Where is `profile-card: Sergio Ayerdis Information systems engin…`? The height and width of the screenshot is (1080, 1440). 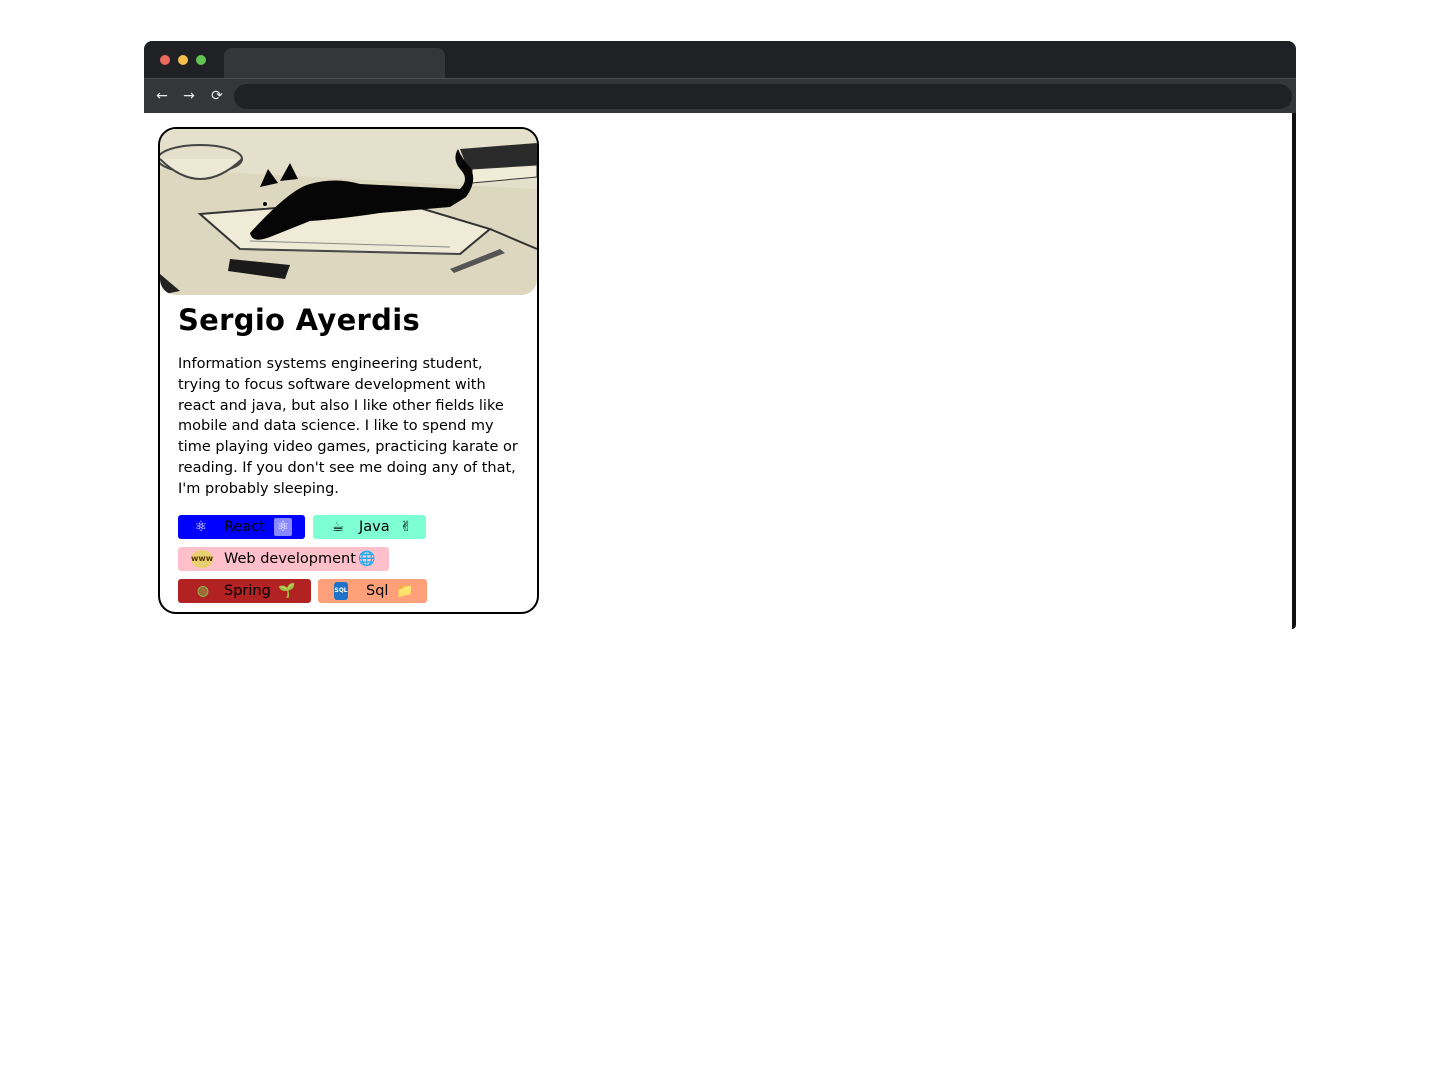
profile-card: Sergio Ayerdis Information systems engin… is located at coordinates (348, 370).